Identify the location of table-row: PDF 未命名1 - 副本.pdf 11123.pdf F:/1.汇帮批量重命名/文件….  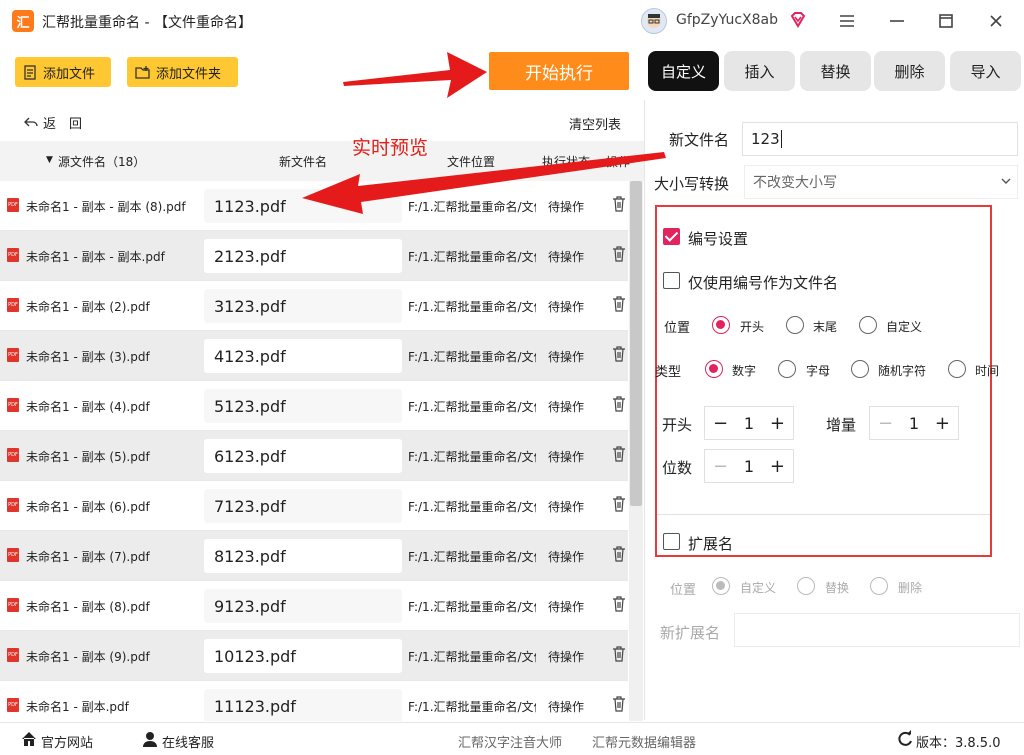
(314, 701).